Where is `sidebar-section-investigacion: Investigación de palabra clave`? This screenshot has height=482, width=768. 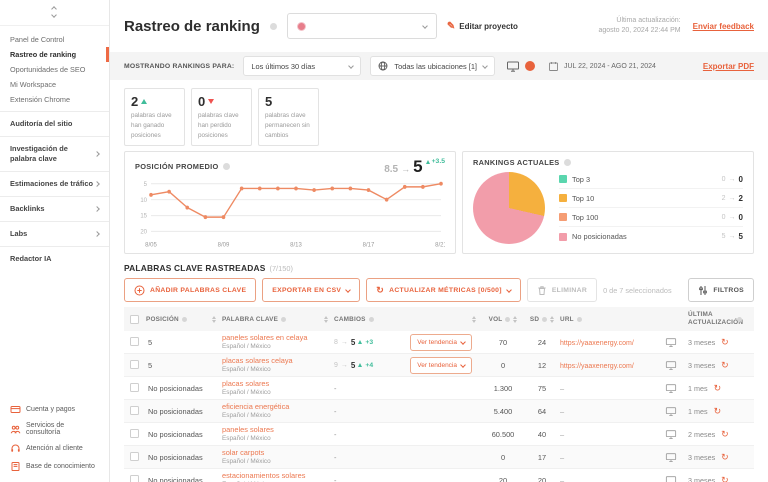
sidebar-section-investigacion: Investigación de palabra clave is located at coordinates (54, 153).